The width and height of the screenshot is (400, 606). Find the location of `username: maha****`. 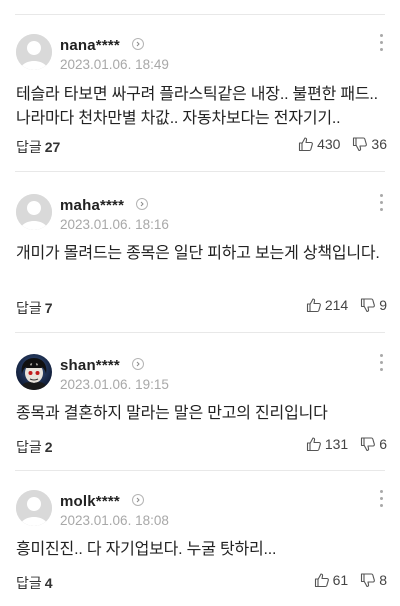

username: maha**** is located at coordinates (92, 205).